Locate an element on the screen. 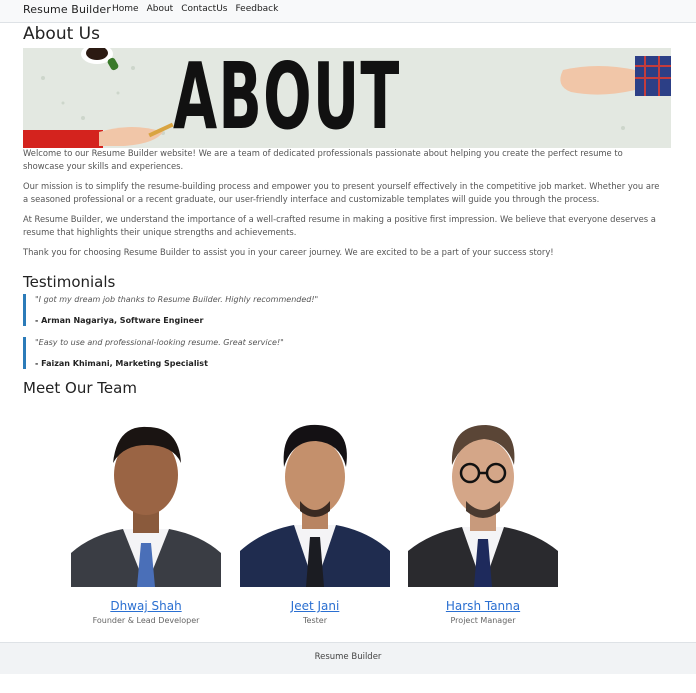 The height and width of the screenshot is (693, 696). nav-links: Home About ContactUs Feedback is located at coordinates (195, 9).